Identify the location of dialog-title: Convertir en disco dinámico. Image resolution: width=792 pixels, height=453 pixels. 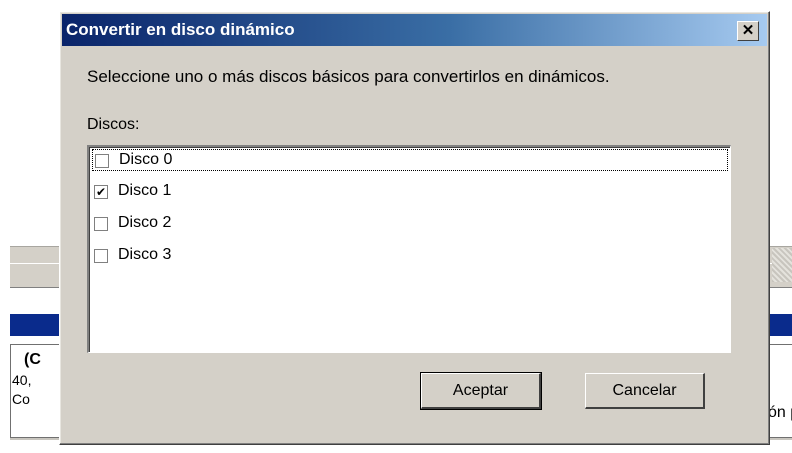
(180, 29).